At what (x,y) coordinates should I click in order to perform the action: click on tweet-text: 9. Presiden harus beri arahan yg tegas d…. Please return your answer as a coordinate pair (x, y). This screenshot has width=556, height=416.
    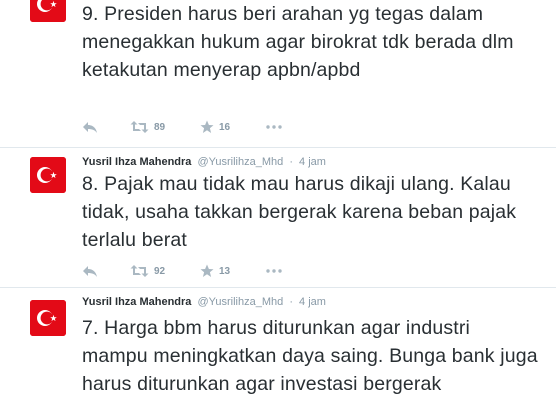
    Looking at the image, I should click on (298, 42).